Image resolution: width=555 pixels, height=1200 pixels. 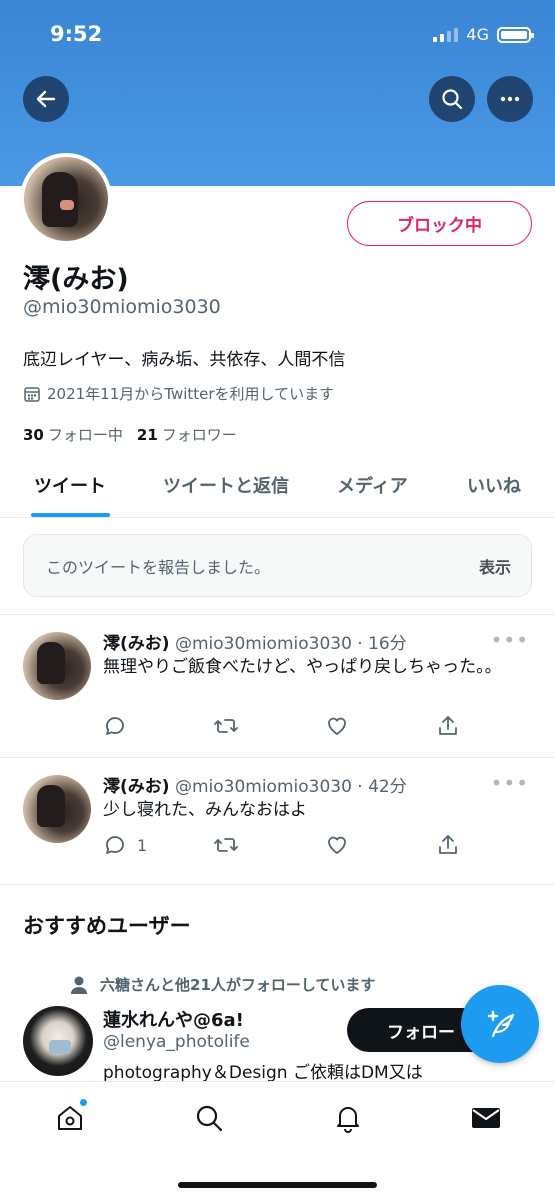 I want to click on nav-home, so click(x=70, y=1118).